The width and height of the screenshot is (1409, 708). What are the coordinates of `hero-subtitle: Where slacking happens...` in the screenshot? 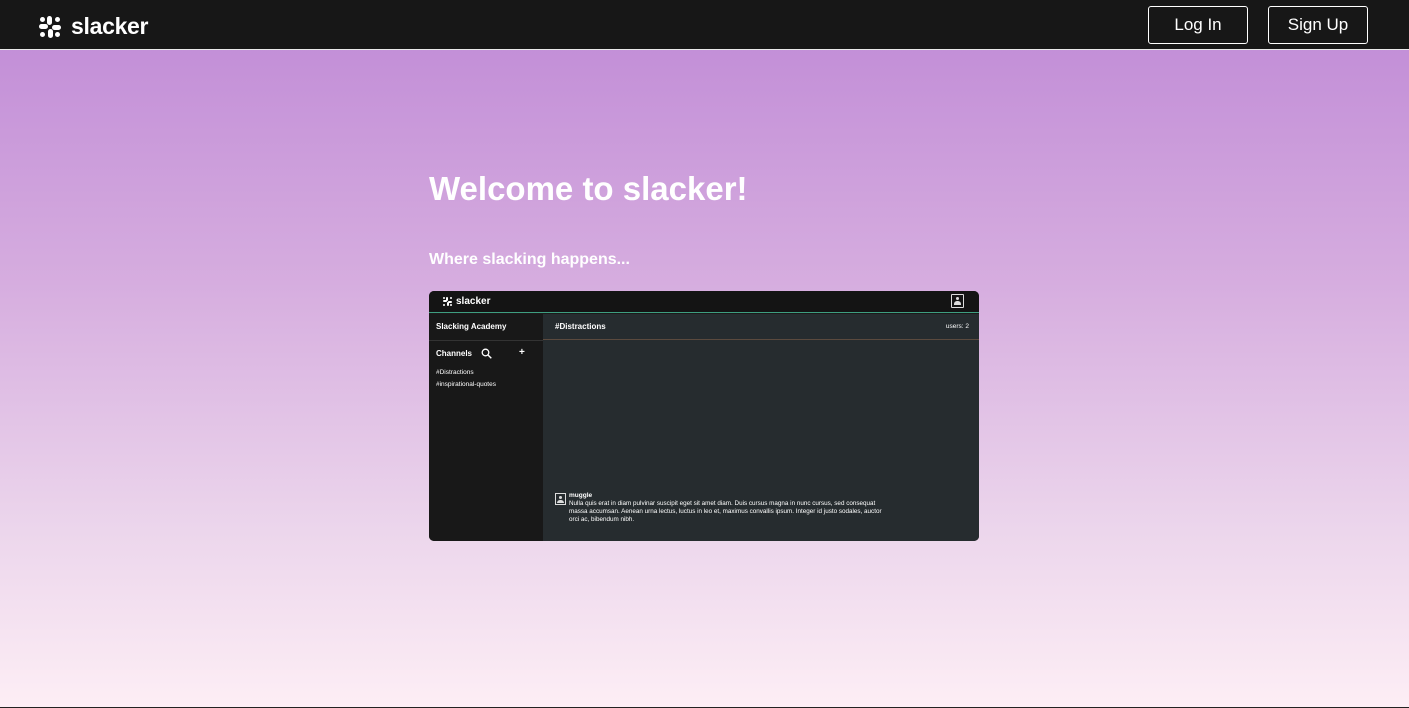 It's located at (529, 259).